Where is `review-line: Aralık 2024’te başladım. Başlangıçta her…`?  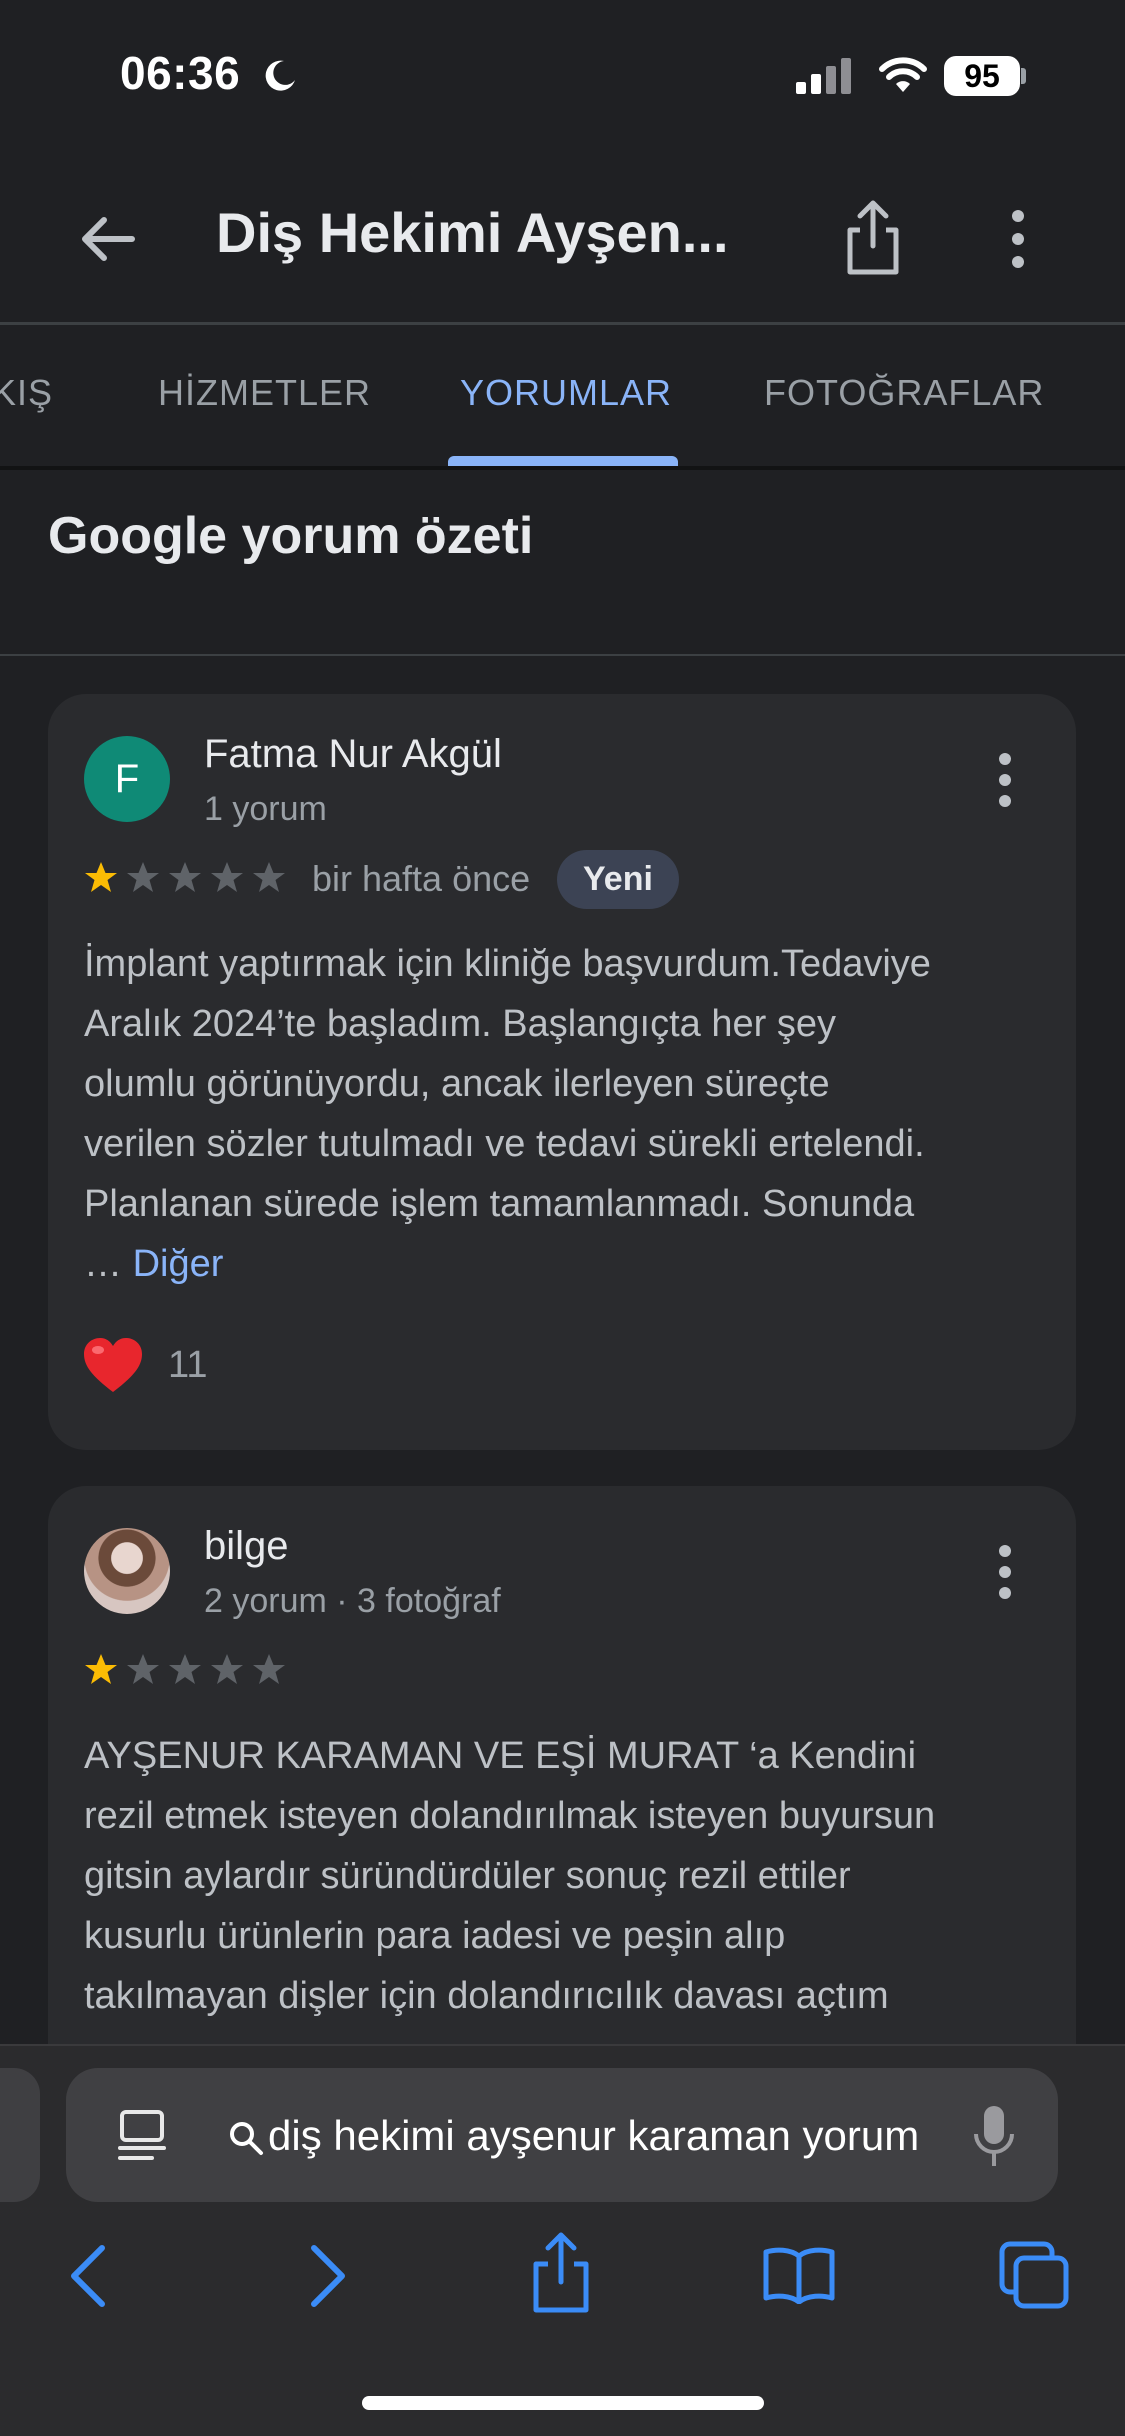 review-line: Aralık 2024’te başladım. Başlangıçta her… is located at coordinates (460, 1024).